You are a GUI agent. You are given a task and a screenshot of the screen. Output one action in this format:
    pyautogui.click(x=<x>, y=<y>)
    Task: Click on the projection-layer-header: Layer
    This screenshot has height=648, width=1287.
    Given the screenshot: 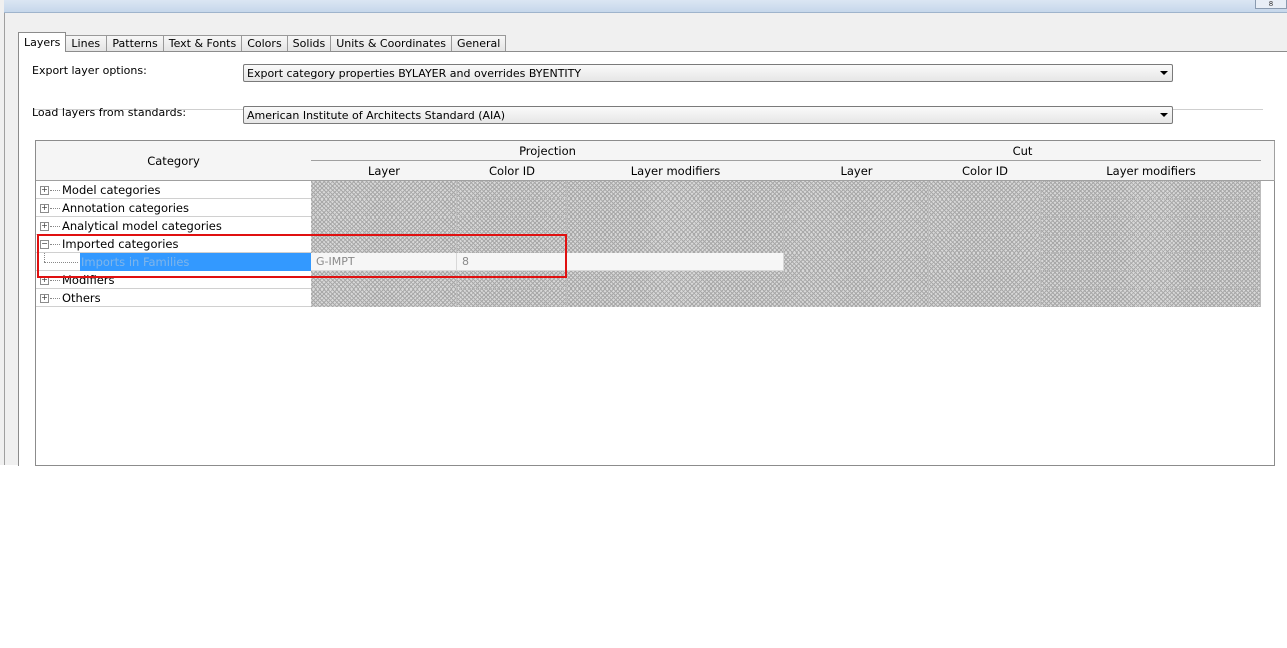 What is the action you would take?
    pyautogui.click(x=384, y=171)
    